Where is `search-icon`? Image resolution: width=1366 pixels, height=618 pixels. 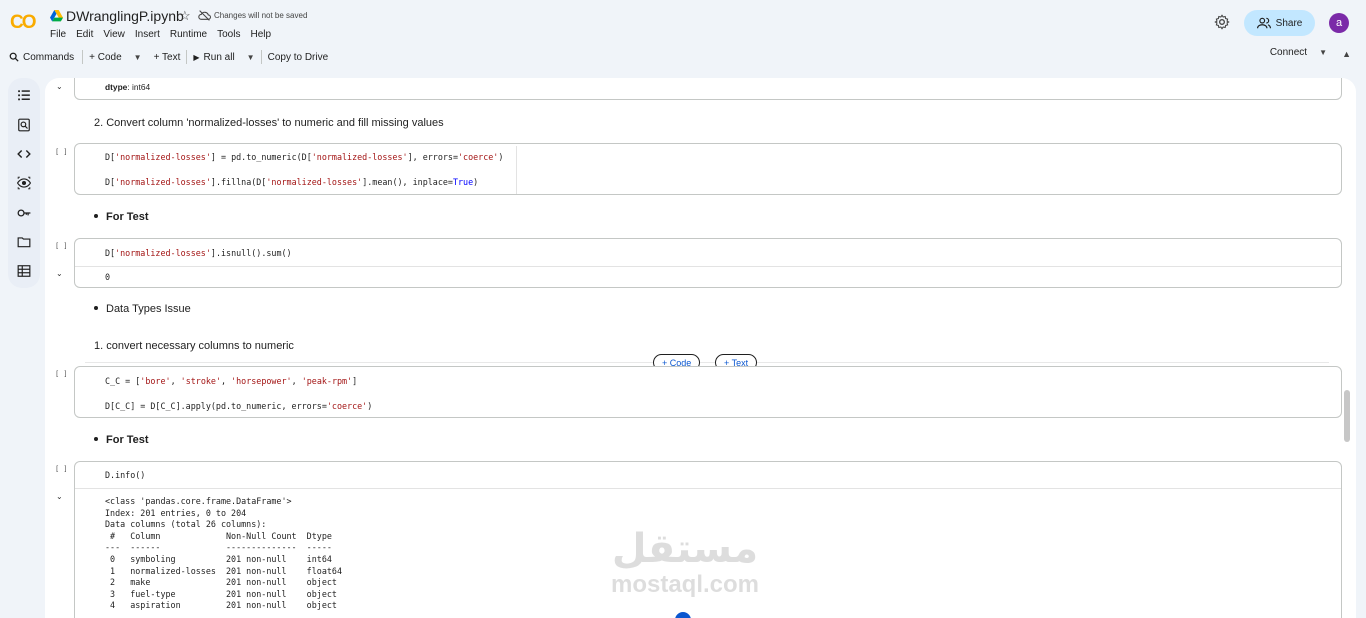 search-icon is located at coordinates (14, 57).